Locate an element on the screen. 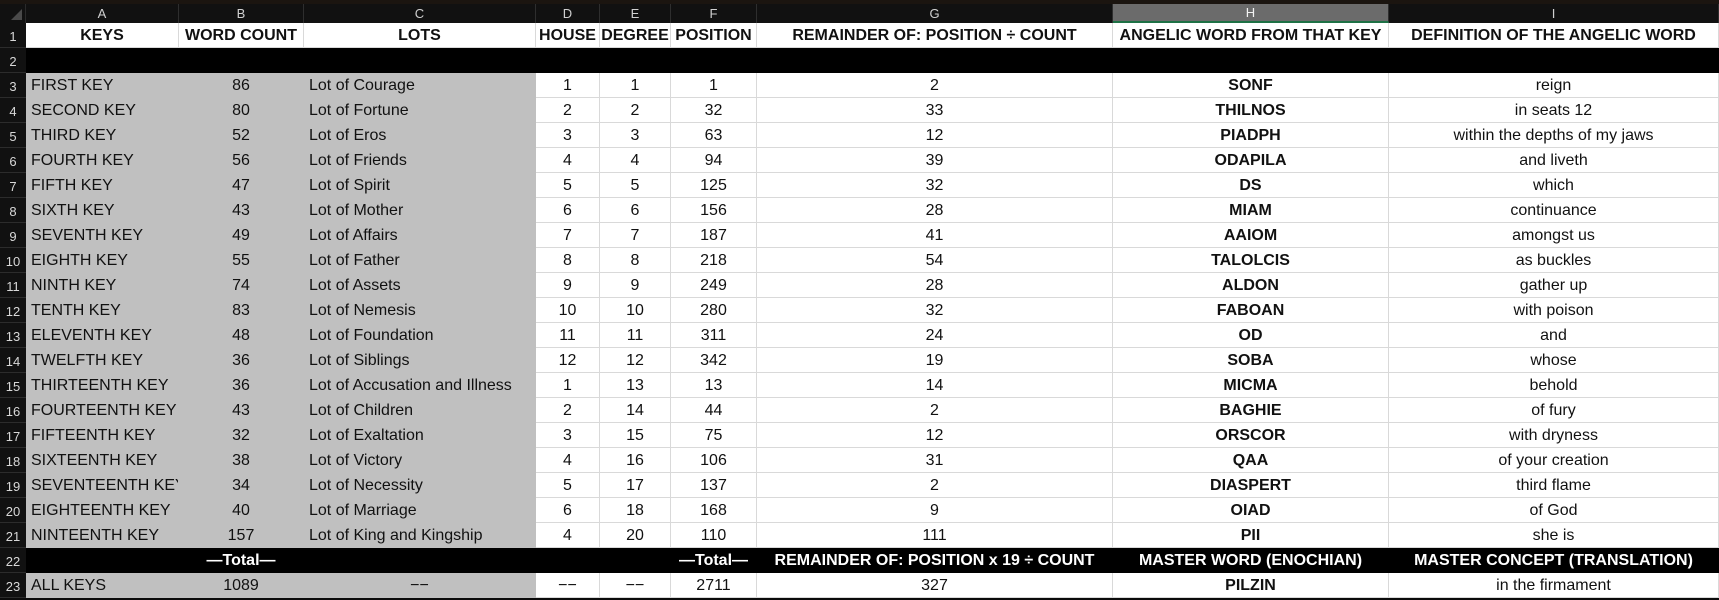 Image resolution: width=1719 pixels, height=600 pixels. cell-degree: 10 is located at coordinates (635, 310).